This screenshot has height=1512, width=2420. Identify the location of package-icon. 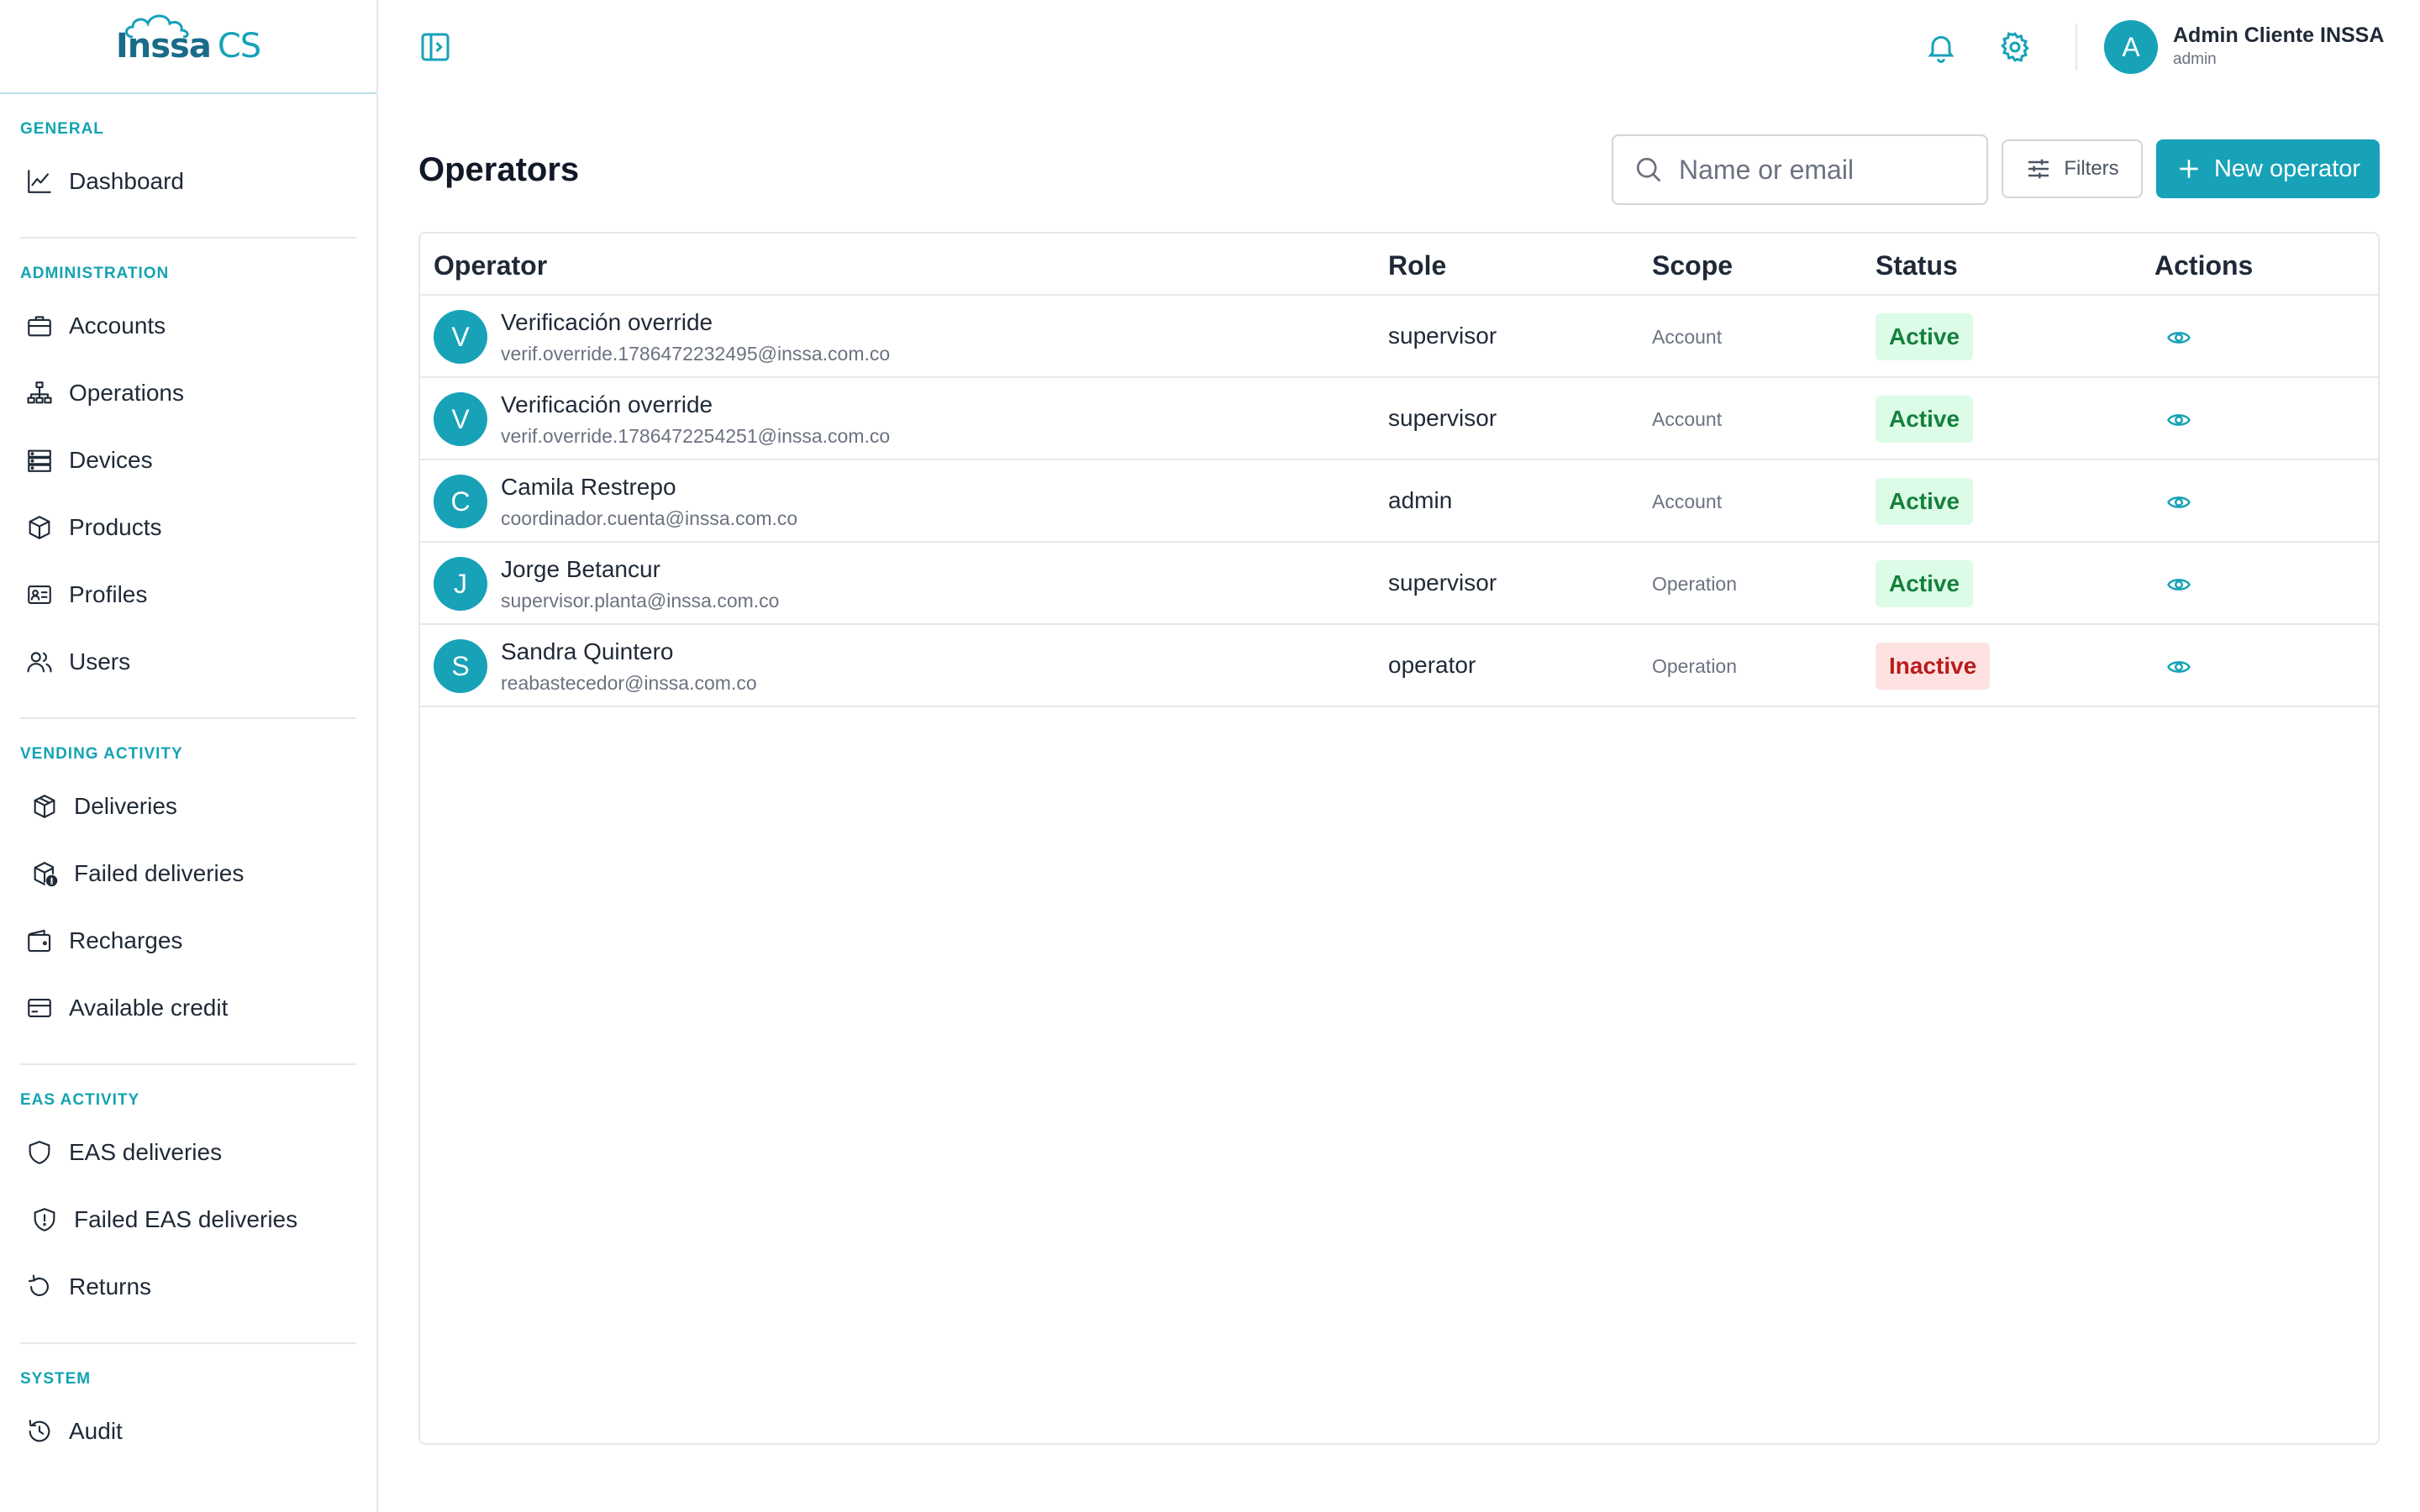
(44, 806).